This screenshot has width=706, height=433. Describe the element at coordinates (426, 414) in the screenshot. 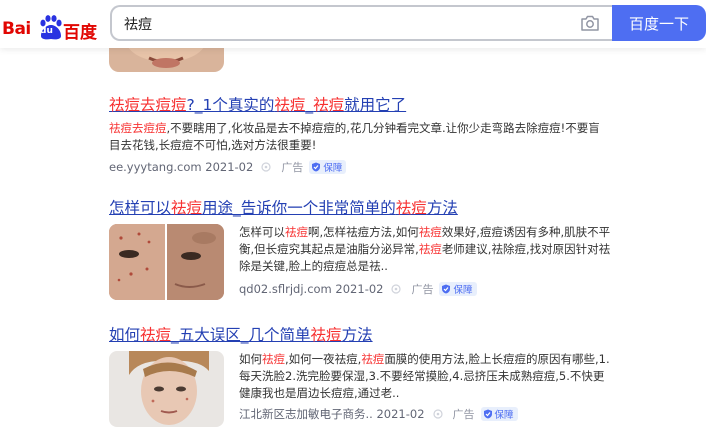

I see `result-meta: 江北新区志加敏电子商务.. 2021-02 广告 保障` at that location.